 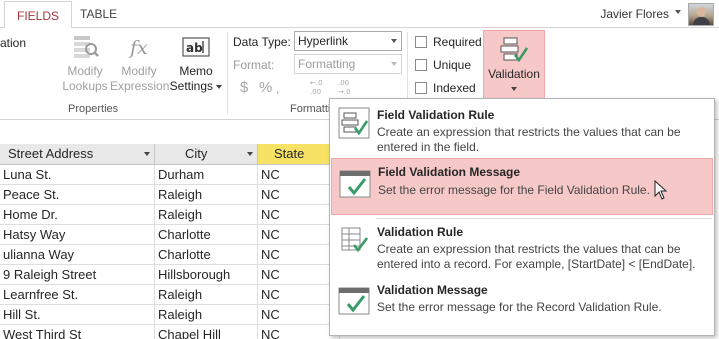 I want to click on svg-text: fx, so click(x=138, y=48).